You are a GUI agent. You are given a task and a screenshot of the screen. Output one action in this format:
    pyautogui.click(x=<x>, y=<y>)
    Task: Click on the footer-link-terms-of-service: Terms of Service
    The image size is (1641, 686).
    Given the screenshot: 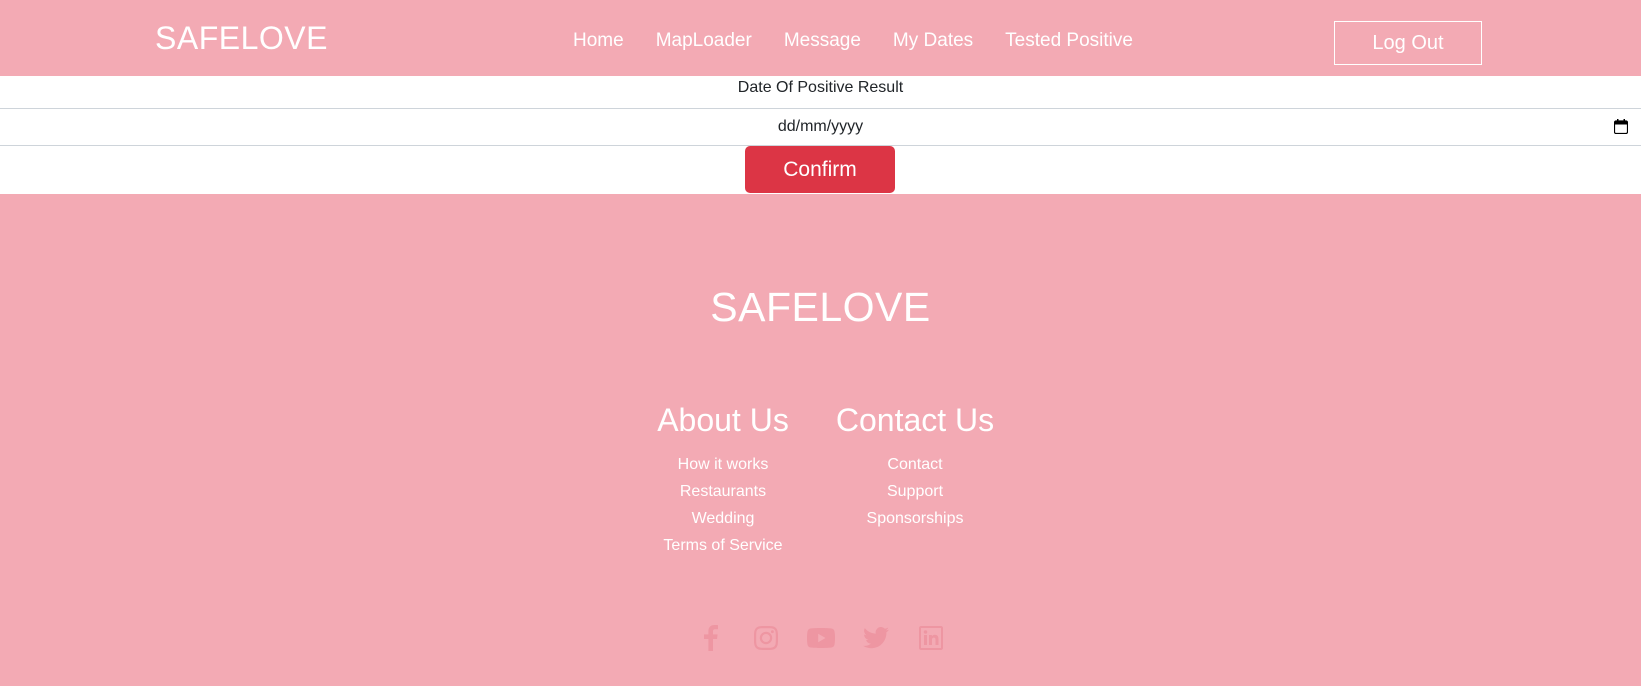 What is the action you would take?
    pyautogui.click(x=723, y=545)
    